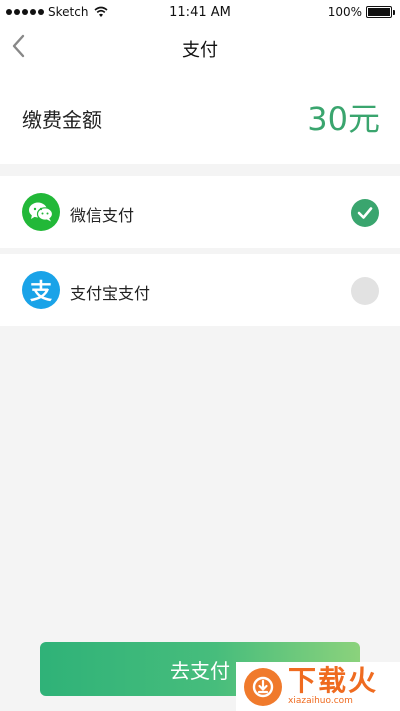  I want to click on page-title: 支付, so click(200, 50).